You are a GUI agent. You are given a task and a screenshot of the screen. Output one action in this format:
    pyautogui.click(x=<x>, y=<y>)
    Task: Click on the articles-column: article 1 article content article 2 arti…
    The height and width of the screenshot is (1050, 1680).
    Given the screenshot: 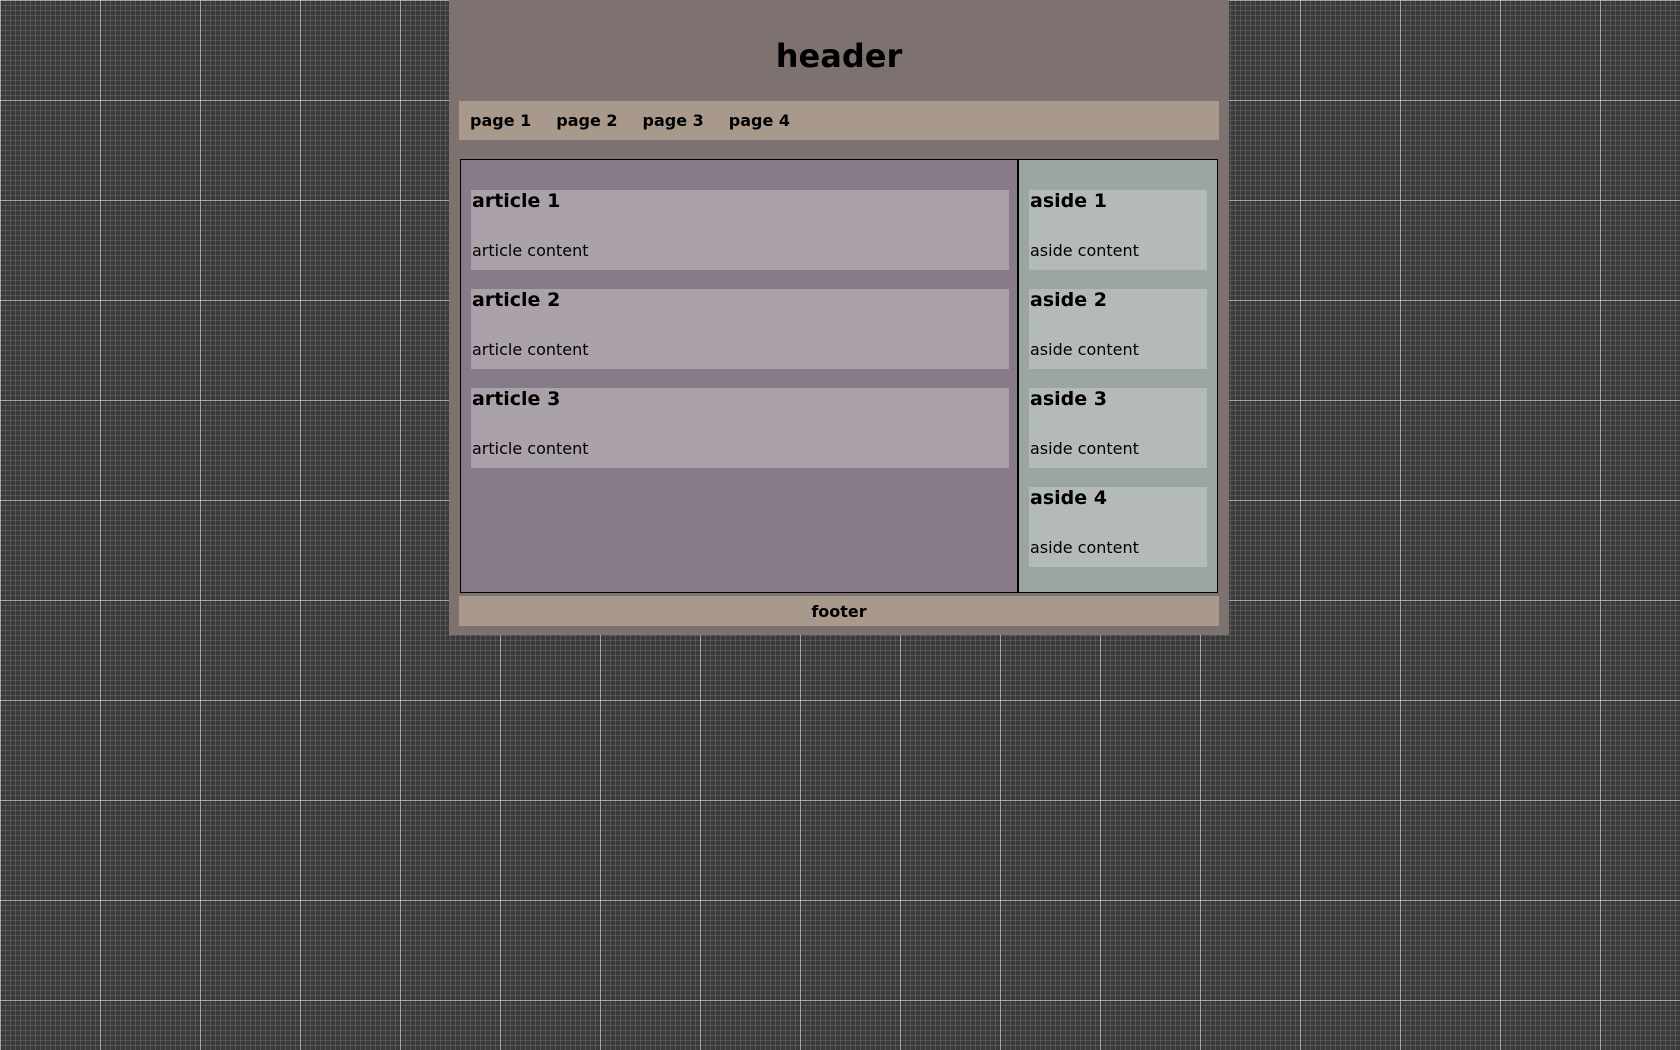 What is the action you would take?
    pyautogui.click(x=739, y=376)
    